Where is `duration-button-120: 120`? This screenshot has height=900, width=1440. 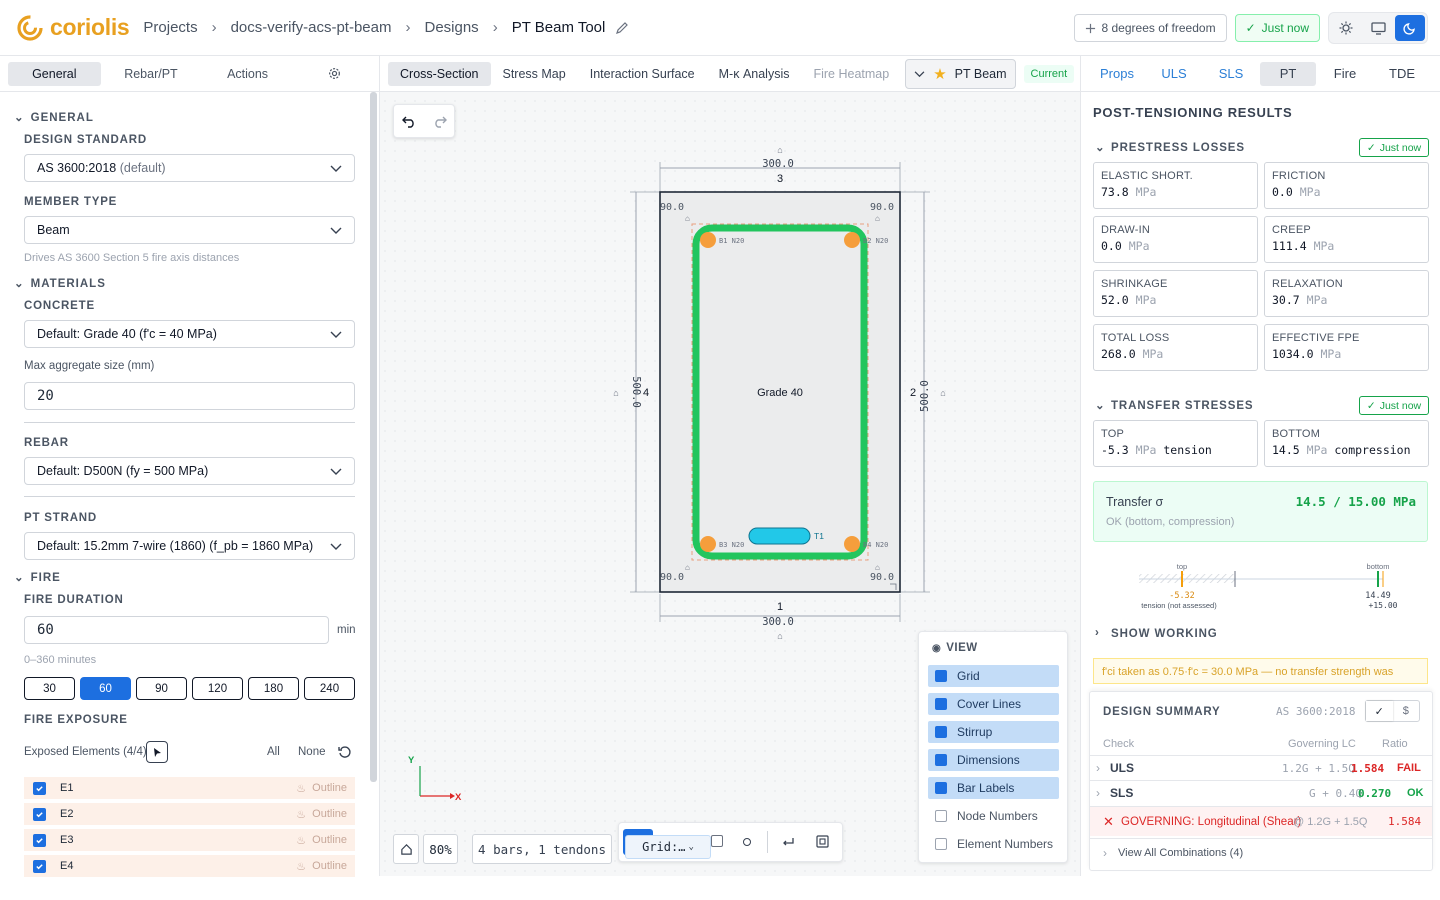
duration-button-120: 120 is located at coordinates (217, 688).